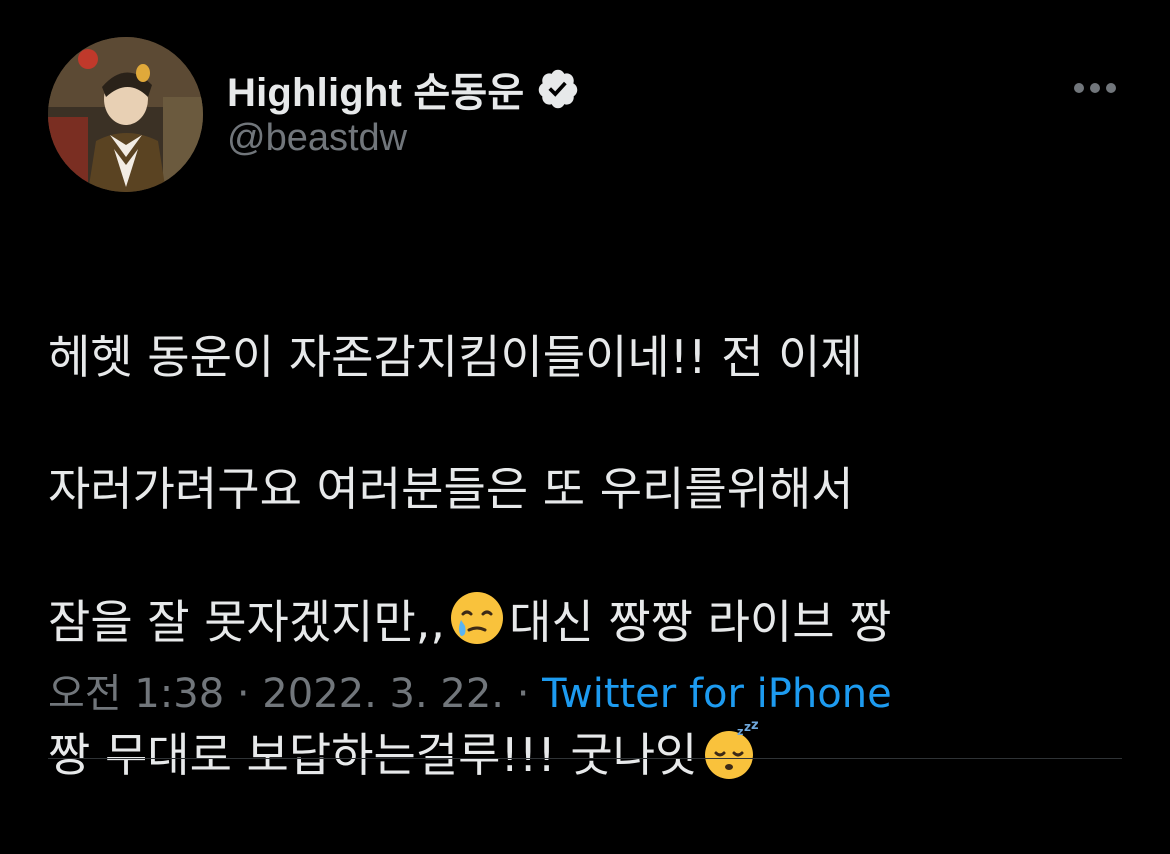 Image resolution: width=1170 pixels, height=854 pixels. What do you see at coordinates (317, 138) in the screenshot?
I see `author-handle: @beastdw` at bounding box center [317, 138].